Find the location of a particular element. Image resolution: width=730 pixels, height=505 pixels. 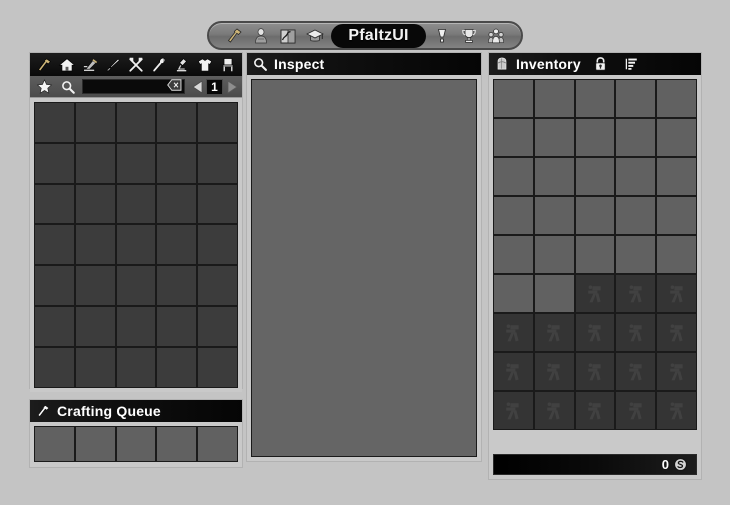

lock-icon is located at coordinates (600, 64).